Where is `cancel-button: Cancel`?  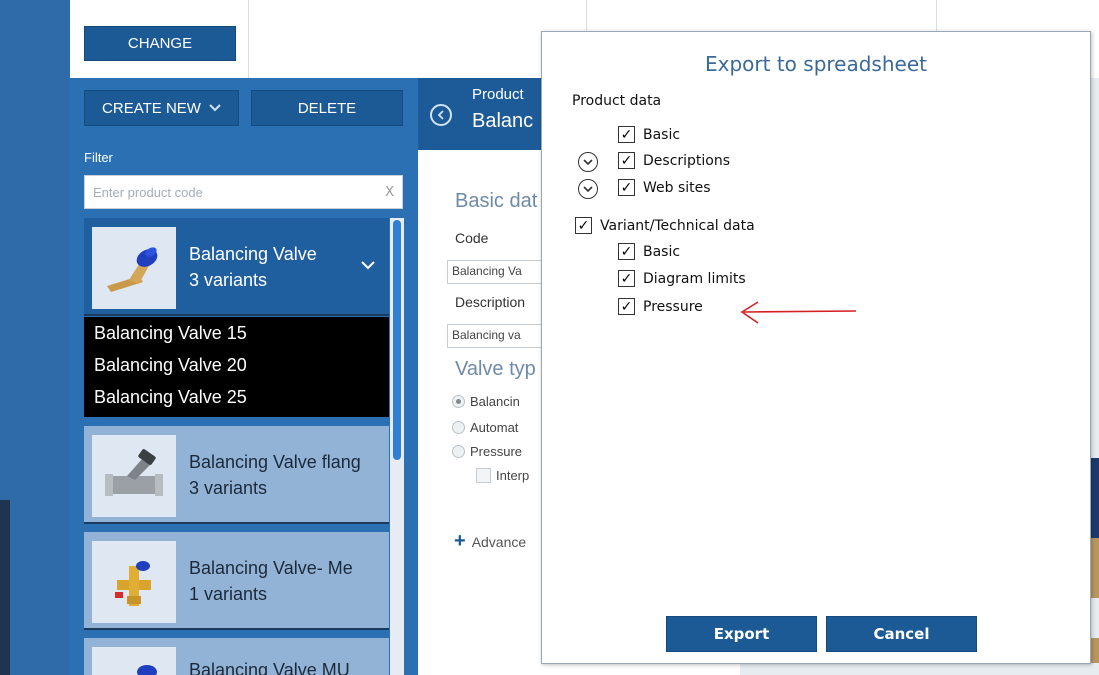 cancel-button: Cancel is located at coordinates (901, 634).